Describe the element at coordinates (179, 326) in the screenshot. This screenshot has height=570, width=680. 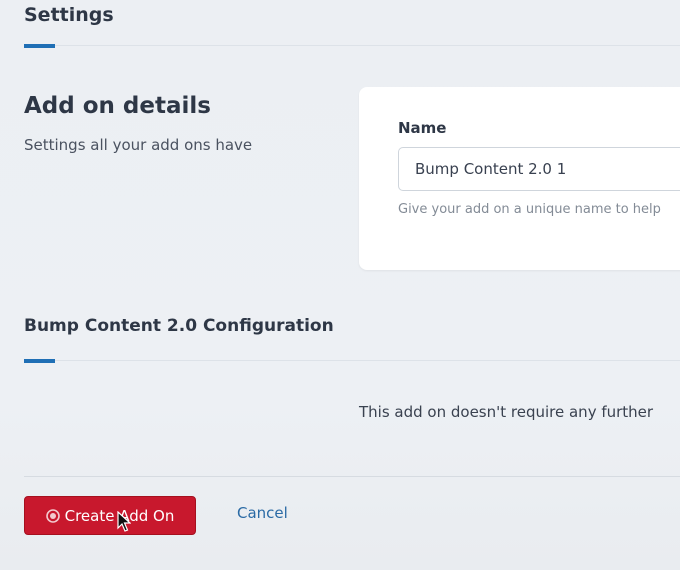
I see `configuration-heading: Bump Content 2.0 Configuration` at that location.